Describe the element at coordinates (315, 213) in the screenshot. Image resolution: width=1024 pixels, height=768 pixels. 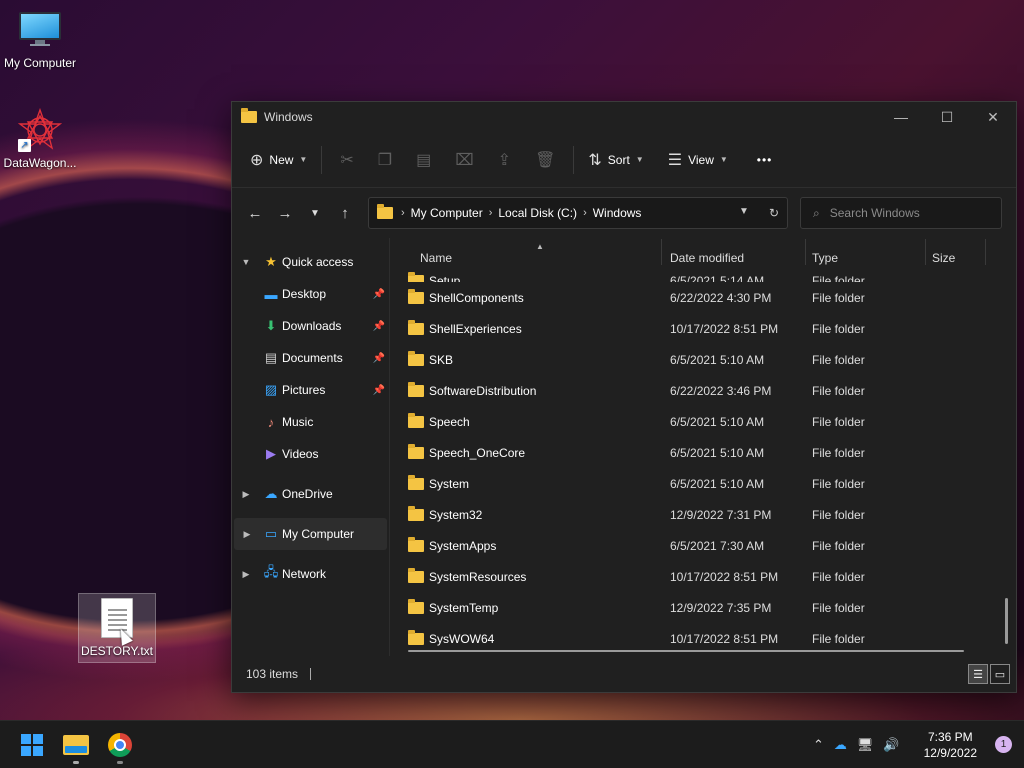
I see `recent-locations-button: ▼` at that location.